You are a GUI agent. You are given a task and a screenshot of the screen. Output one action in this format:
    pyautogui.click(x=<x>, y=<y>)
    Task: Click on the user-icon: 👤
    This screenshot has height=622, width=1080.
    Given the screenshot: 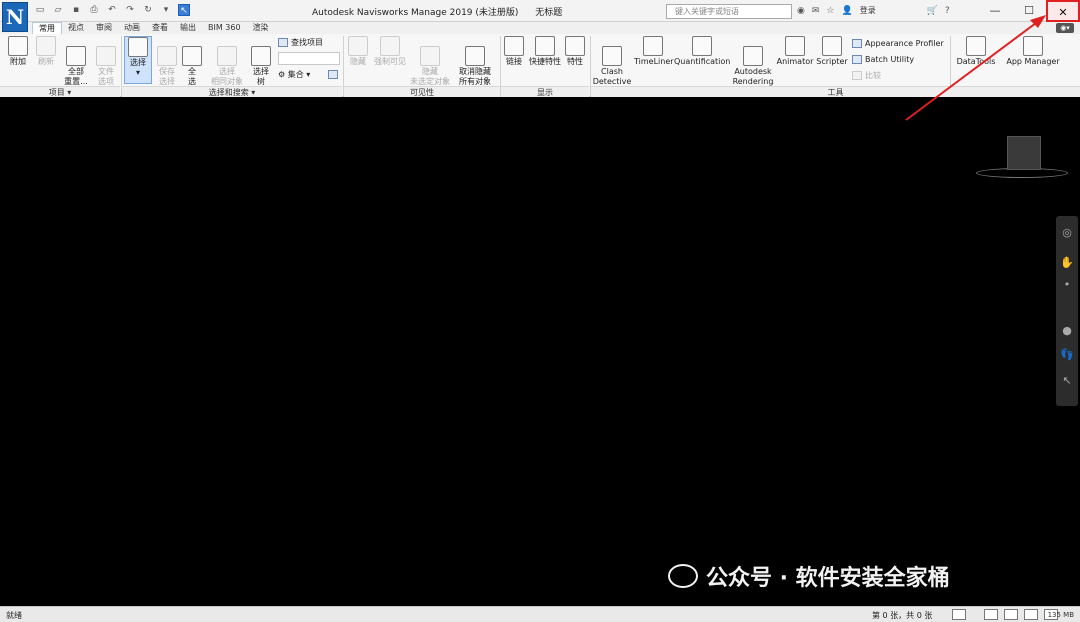 What is the action you would take?
    pyautogui.click(x=846, y=11)
    